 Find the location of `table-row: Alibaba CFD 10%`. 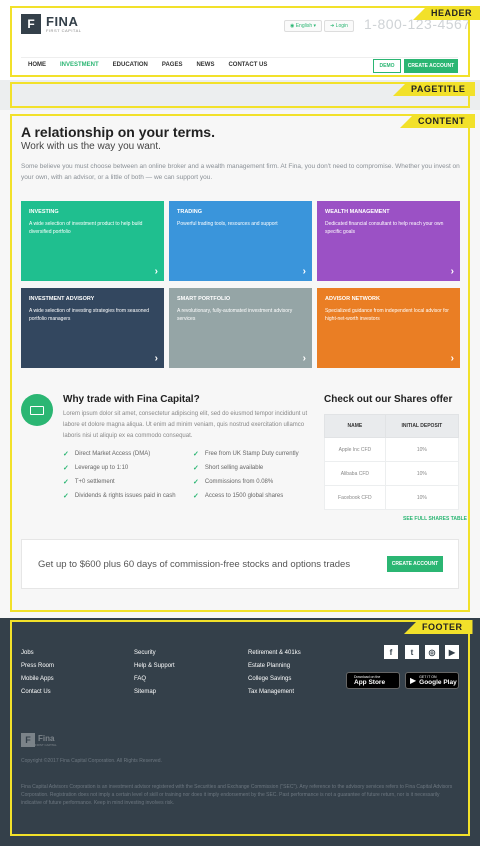

table-row: Alibaba CFD 10% is located at coordinates (392, 473).